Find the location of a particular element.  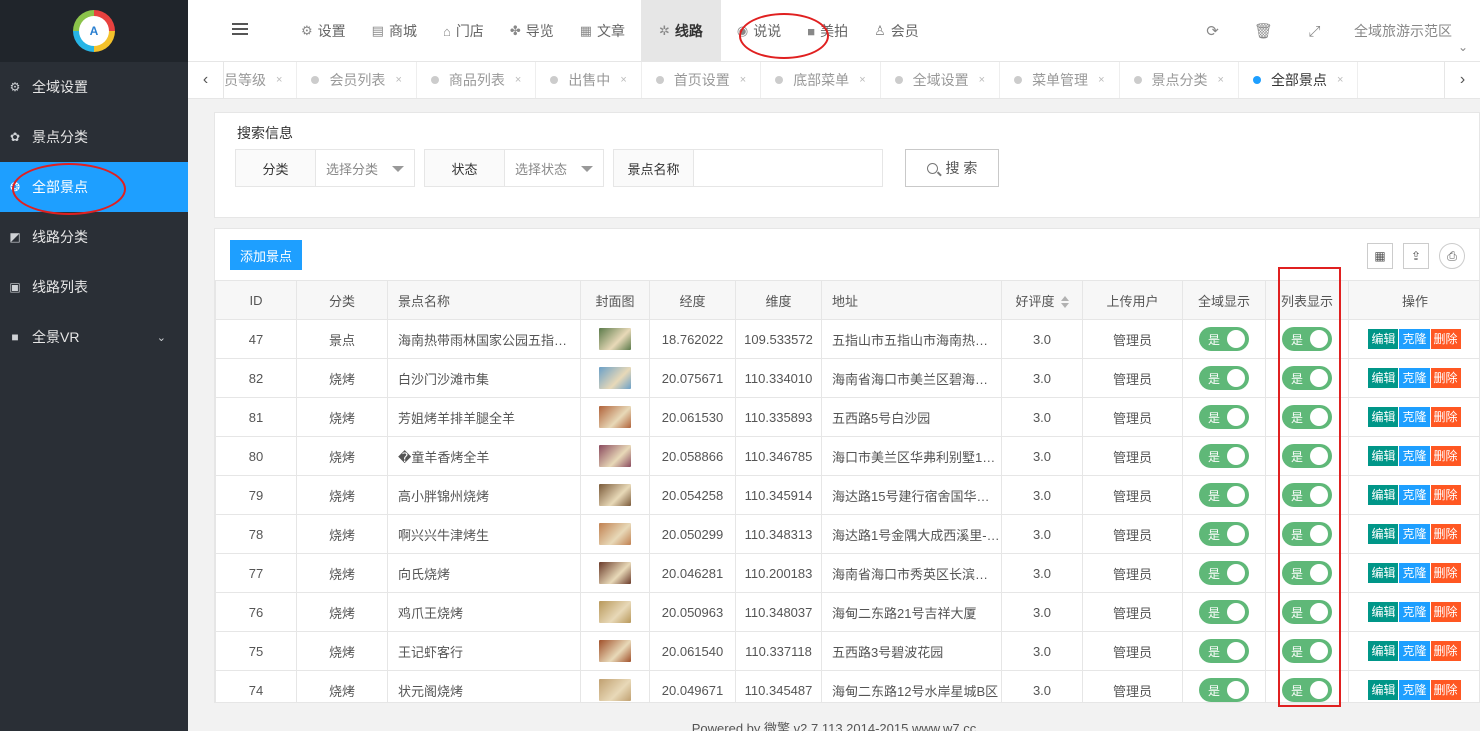

topnav-item-2: ⌂ 门店 is located at coordinates (463, 31).